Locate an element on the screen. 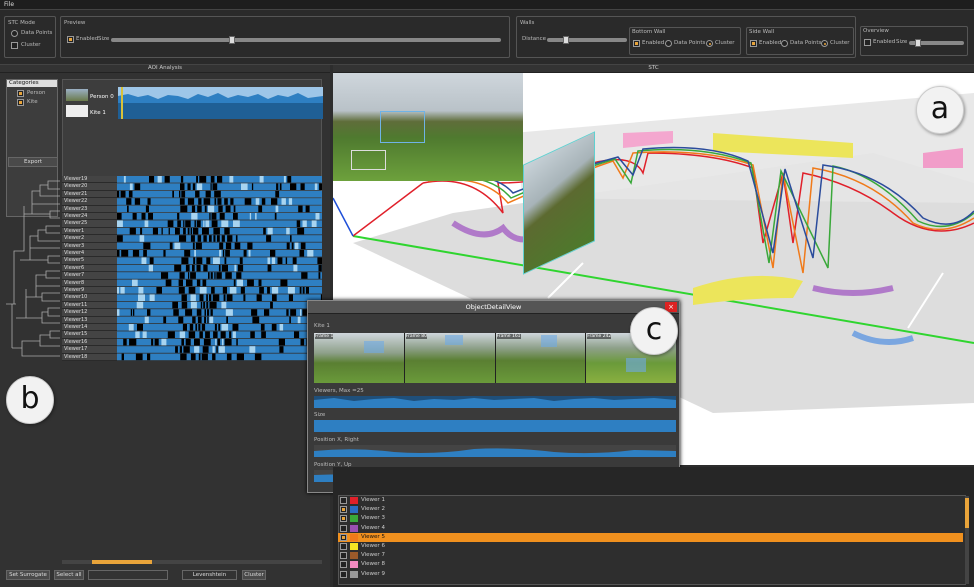  person-category-checkbox is located at coordinates (20, 93).